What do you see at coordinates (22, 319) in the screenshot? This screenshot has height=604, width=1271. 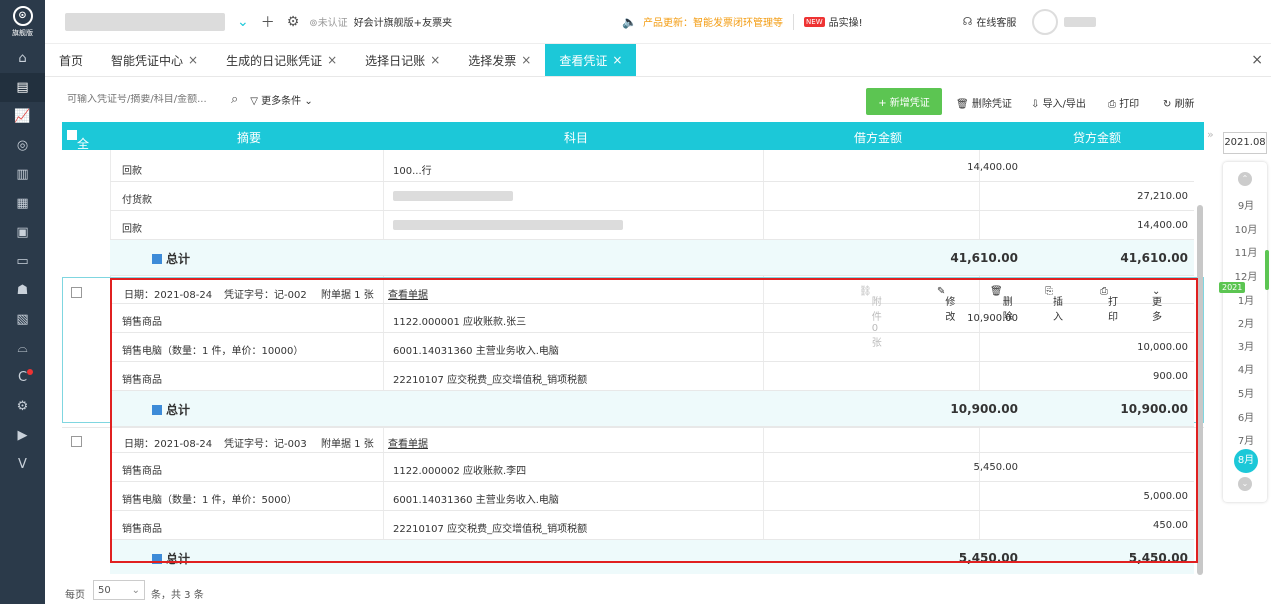 I see `tax-icon: ▧` at bounding box center [22, 319].